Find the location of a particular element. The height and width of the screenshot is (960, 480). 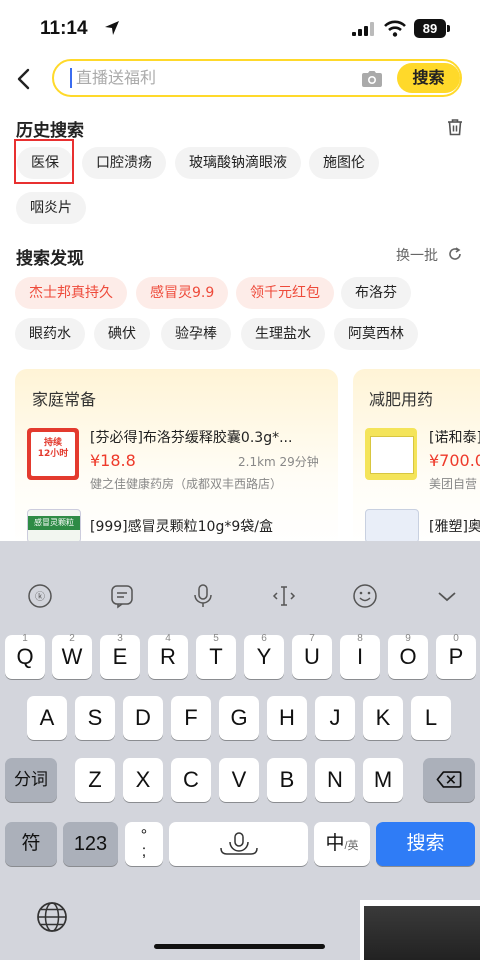

home-indicator is located at coordinates (239, 946).